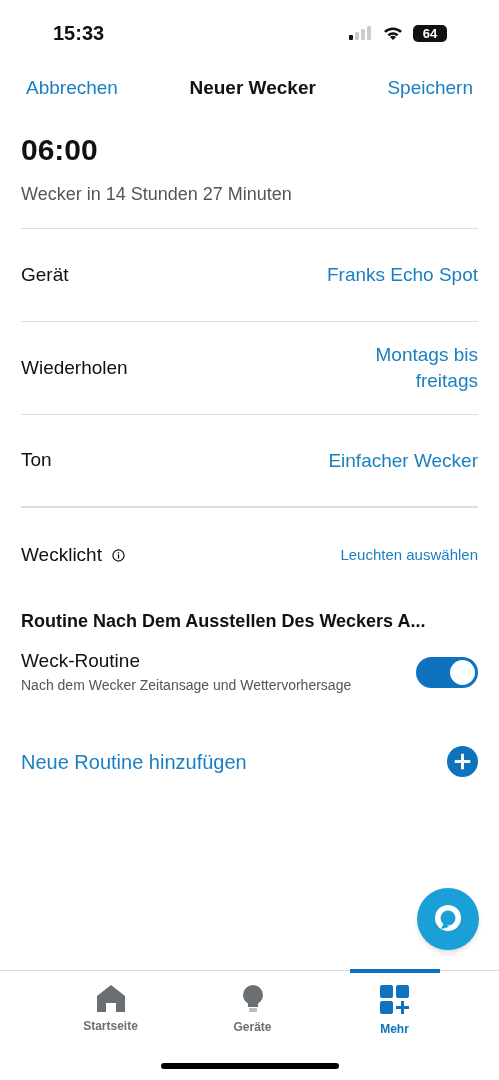  I want to click on add-icon, so click(462, 761).